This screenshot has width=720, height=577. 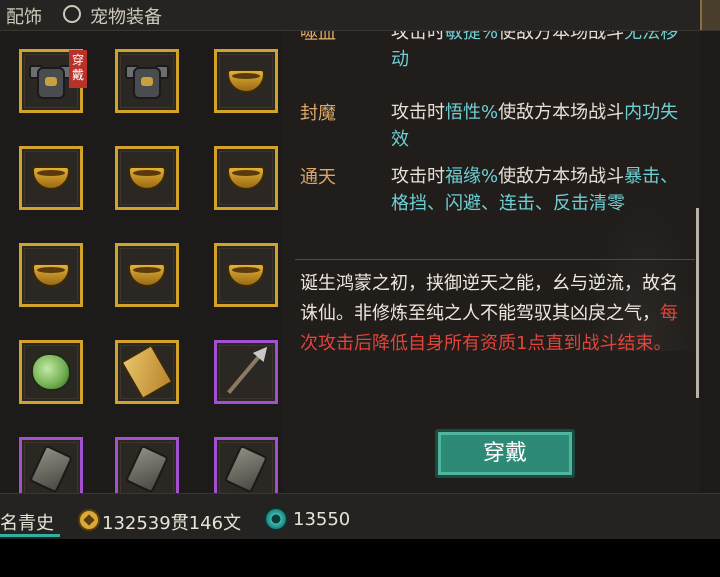 I want to click on divider, so click(x=495, y=259).